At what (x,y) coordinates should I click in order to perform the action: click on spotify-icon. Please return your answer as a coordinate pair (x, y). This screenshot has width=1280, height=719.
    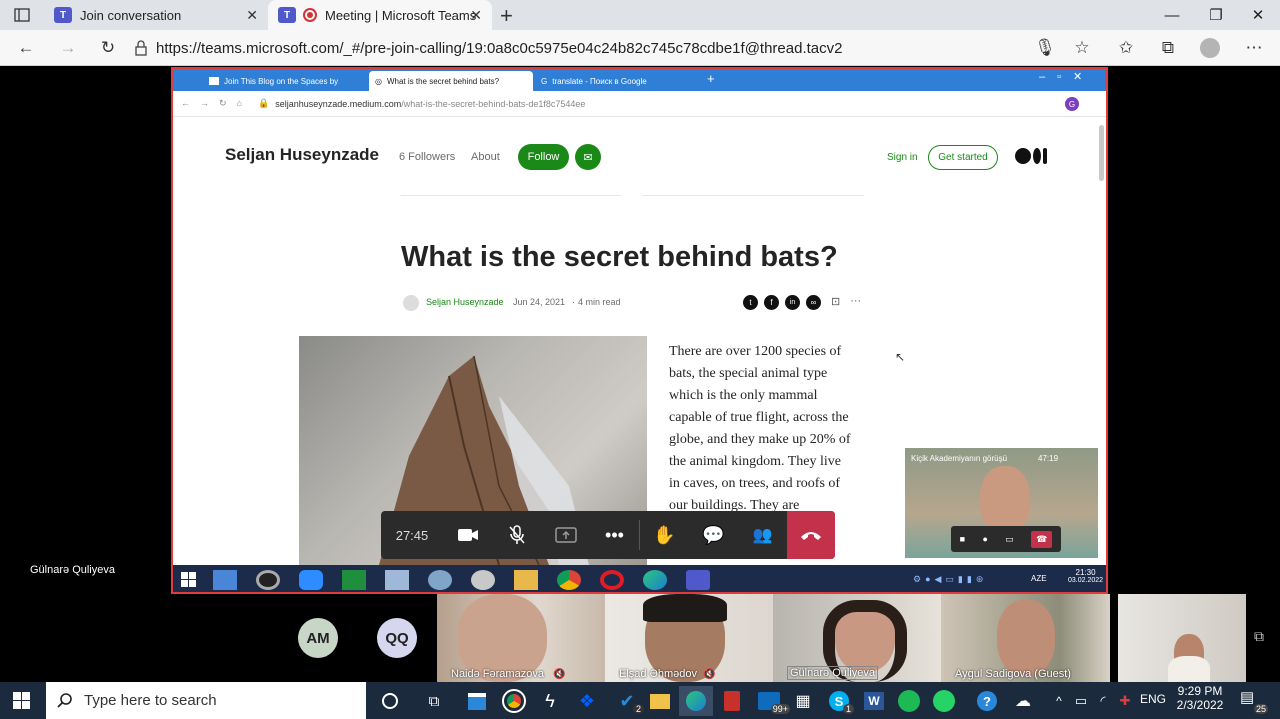
    Looking at the image, I should click on (909, 701).